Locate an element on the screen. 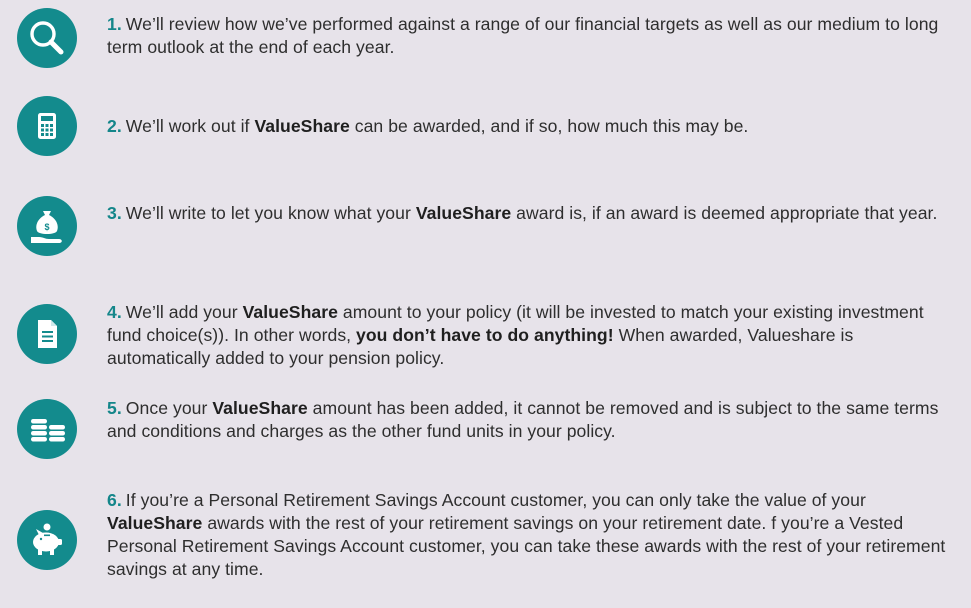 This screenshot has height=608, width=971. money-bag-hand-icon: $ is located at coordinates (47, 226).